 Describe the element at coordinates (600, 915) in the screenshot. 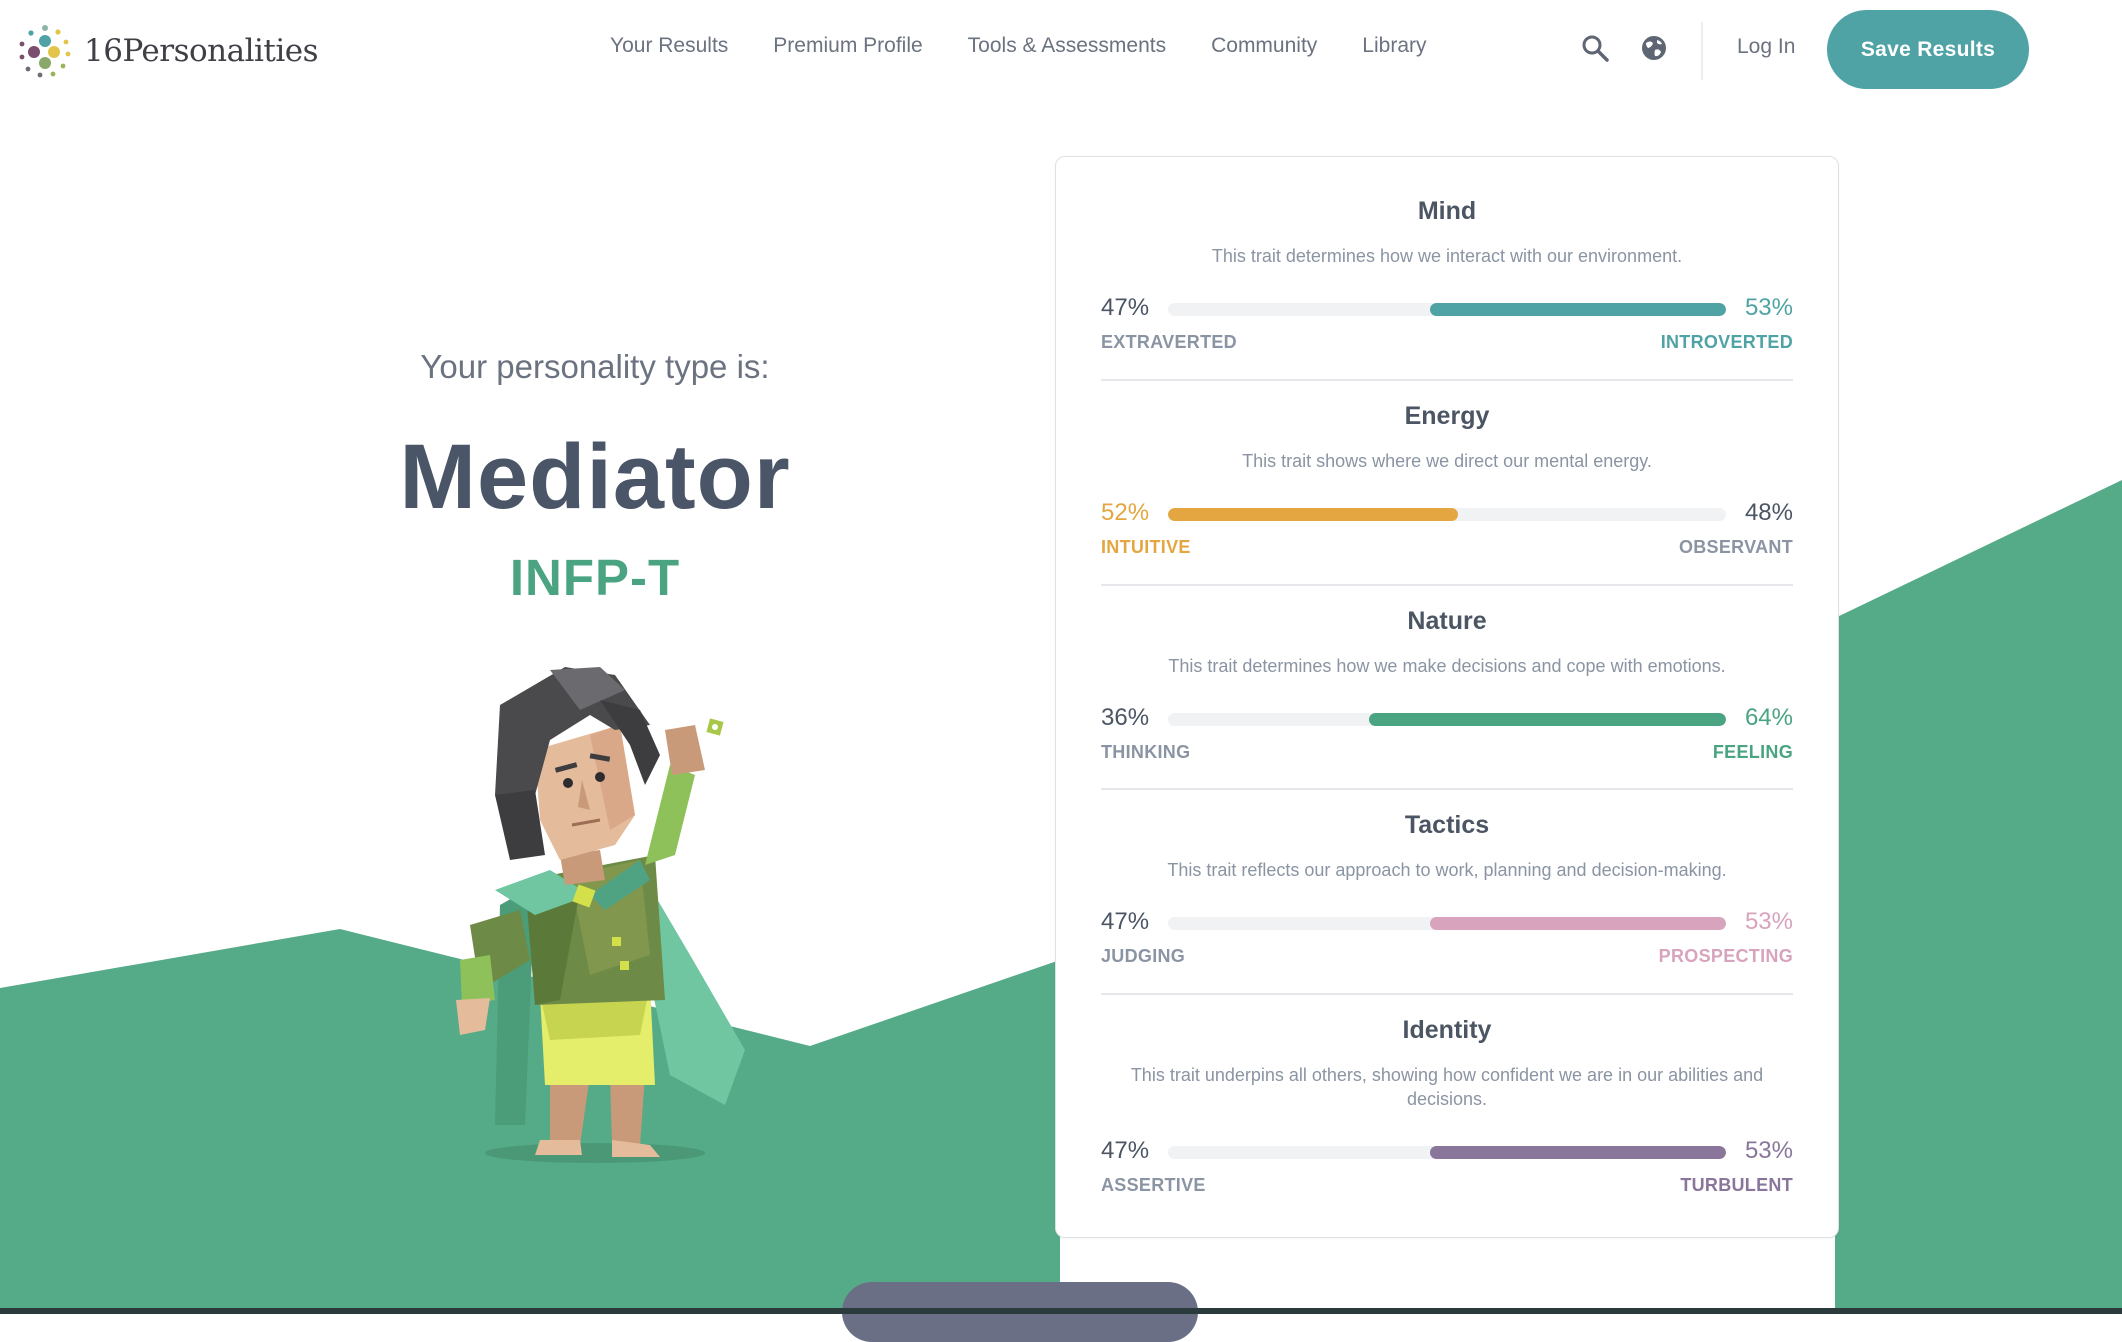

I see `mediator-character-illustration` at that location.